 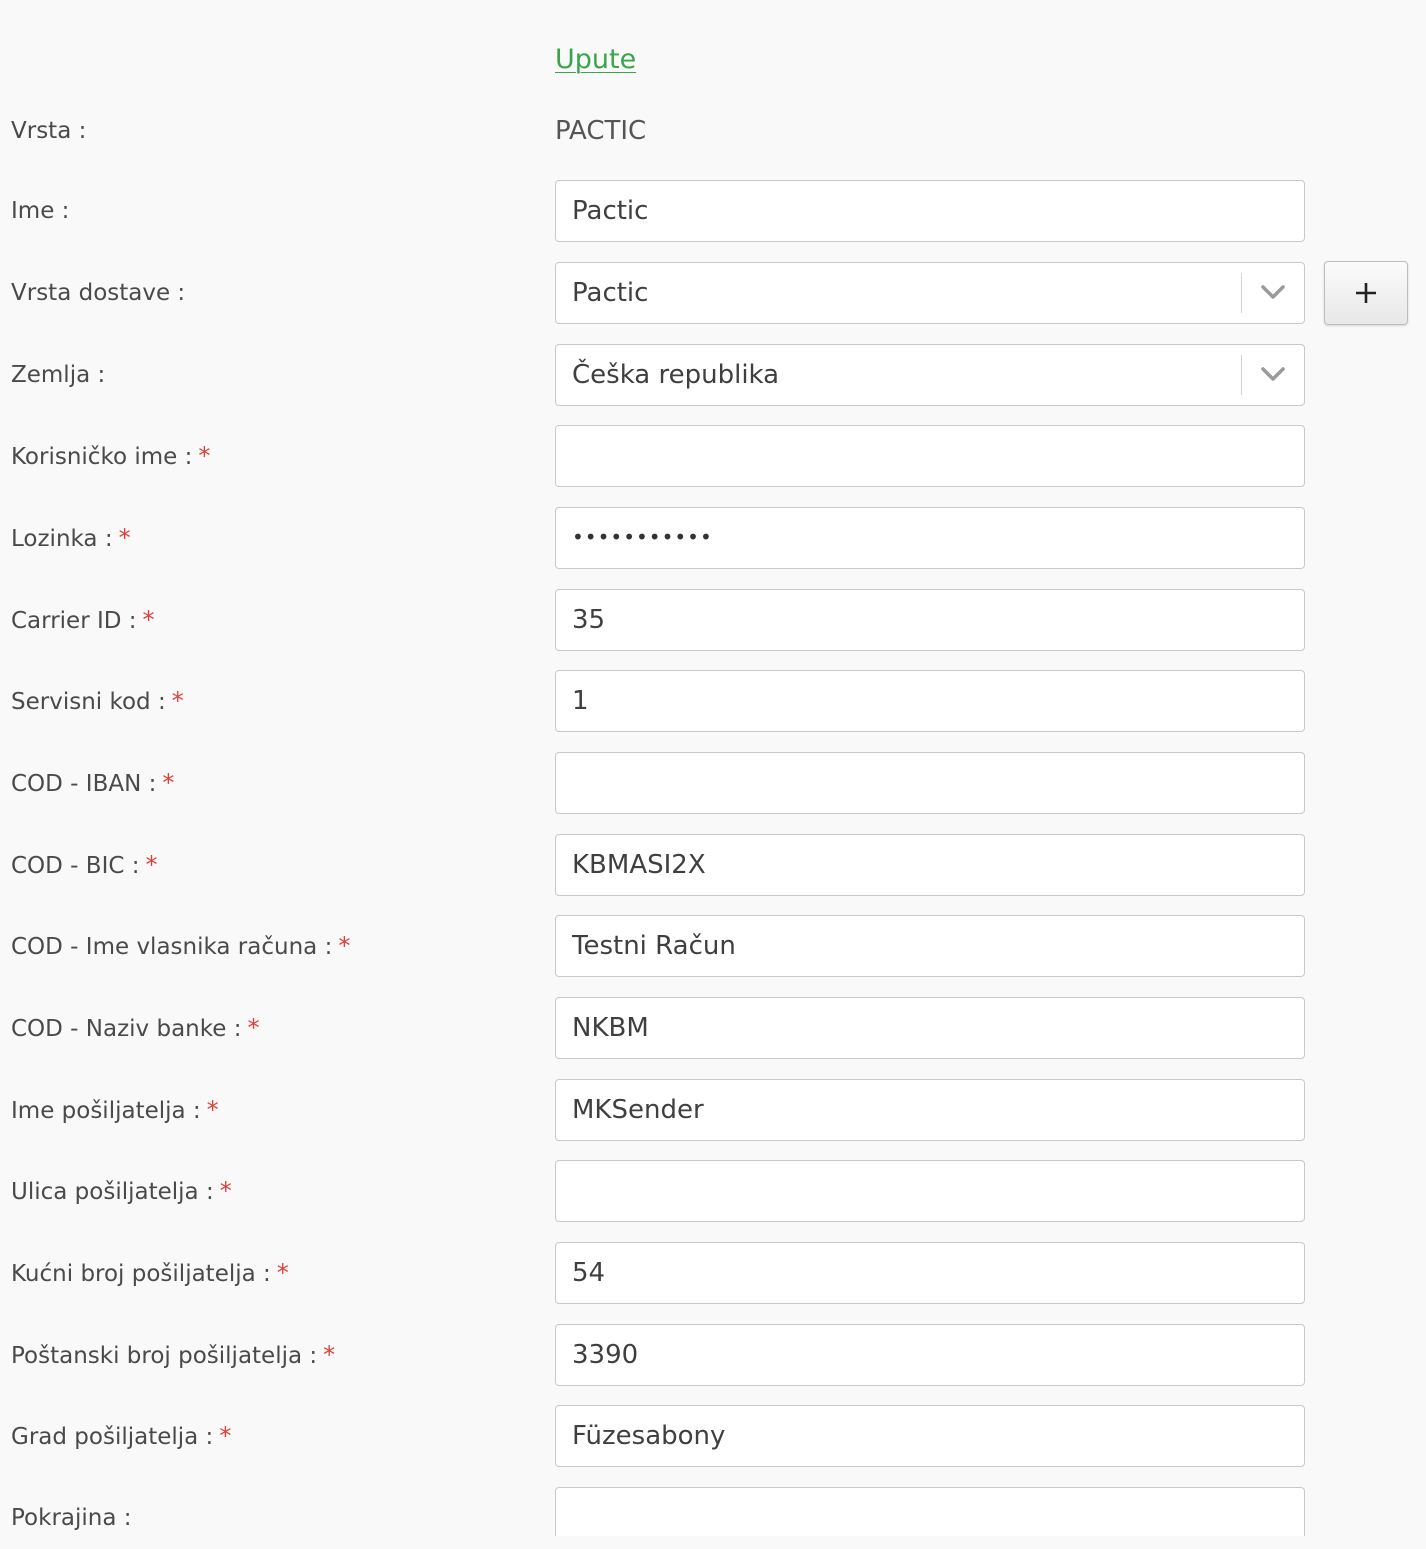 I want to click on pokrajina-label: Pokrajina :, so click(x=71, y=1518).